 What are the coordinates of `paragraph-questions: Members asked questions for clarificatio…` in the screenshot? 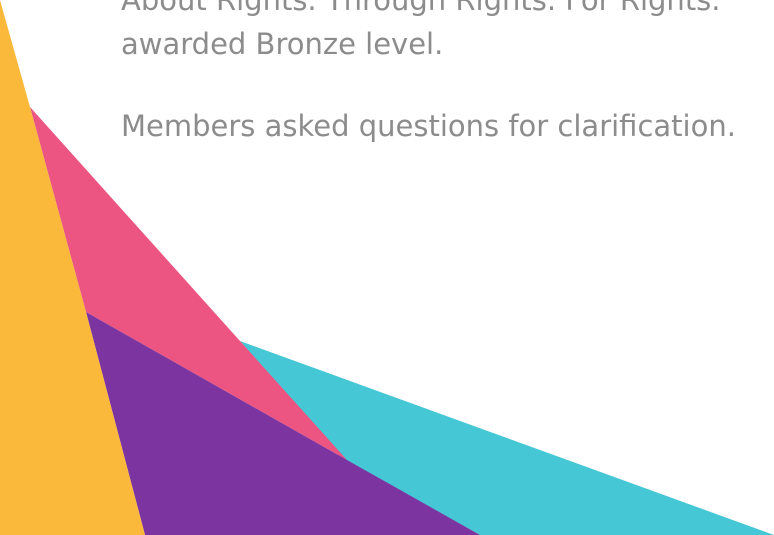 It's located at (447, 126).